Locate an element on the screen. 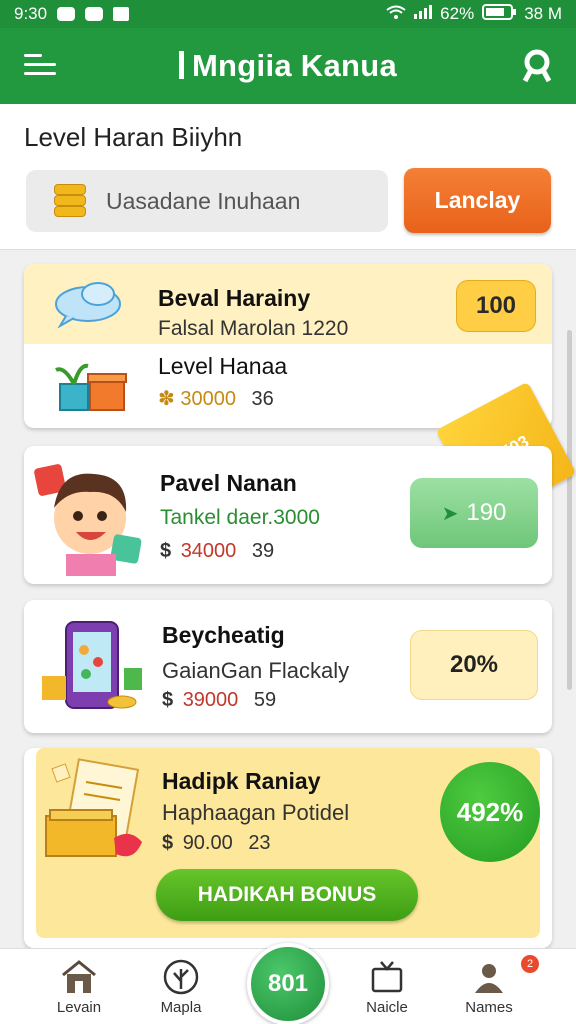 Image resolution: width=576 pixels, height=1024 pixels. home-icon is located at coordinates (79, 977).